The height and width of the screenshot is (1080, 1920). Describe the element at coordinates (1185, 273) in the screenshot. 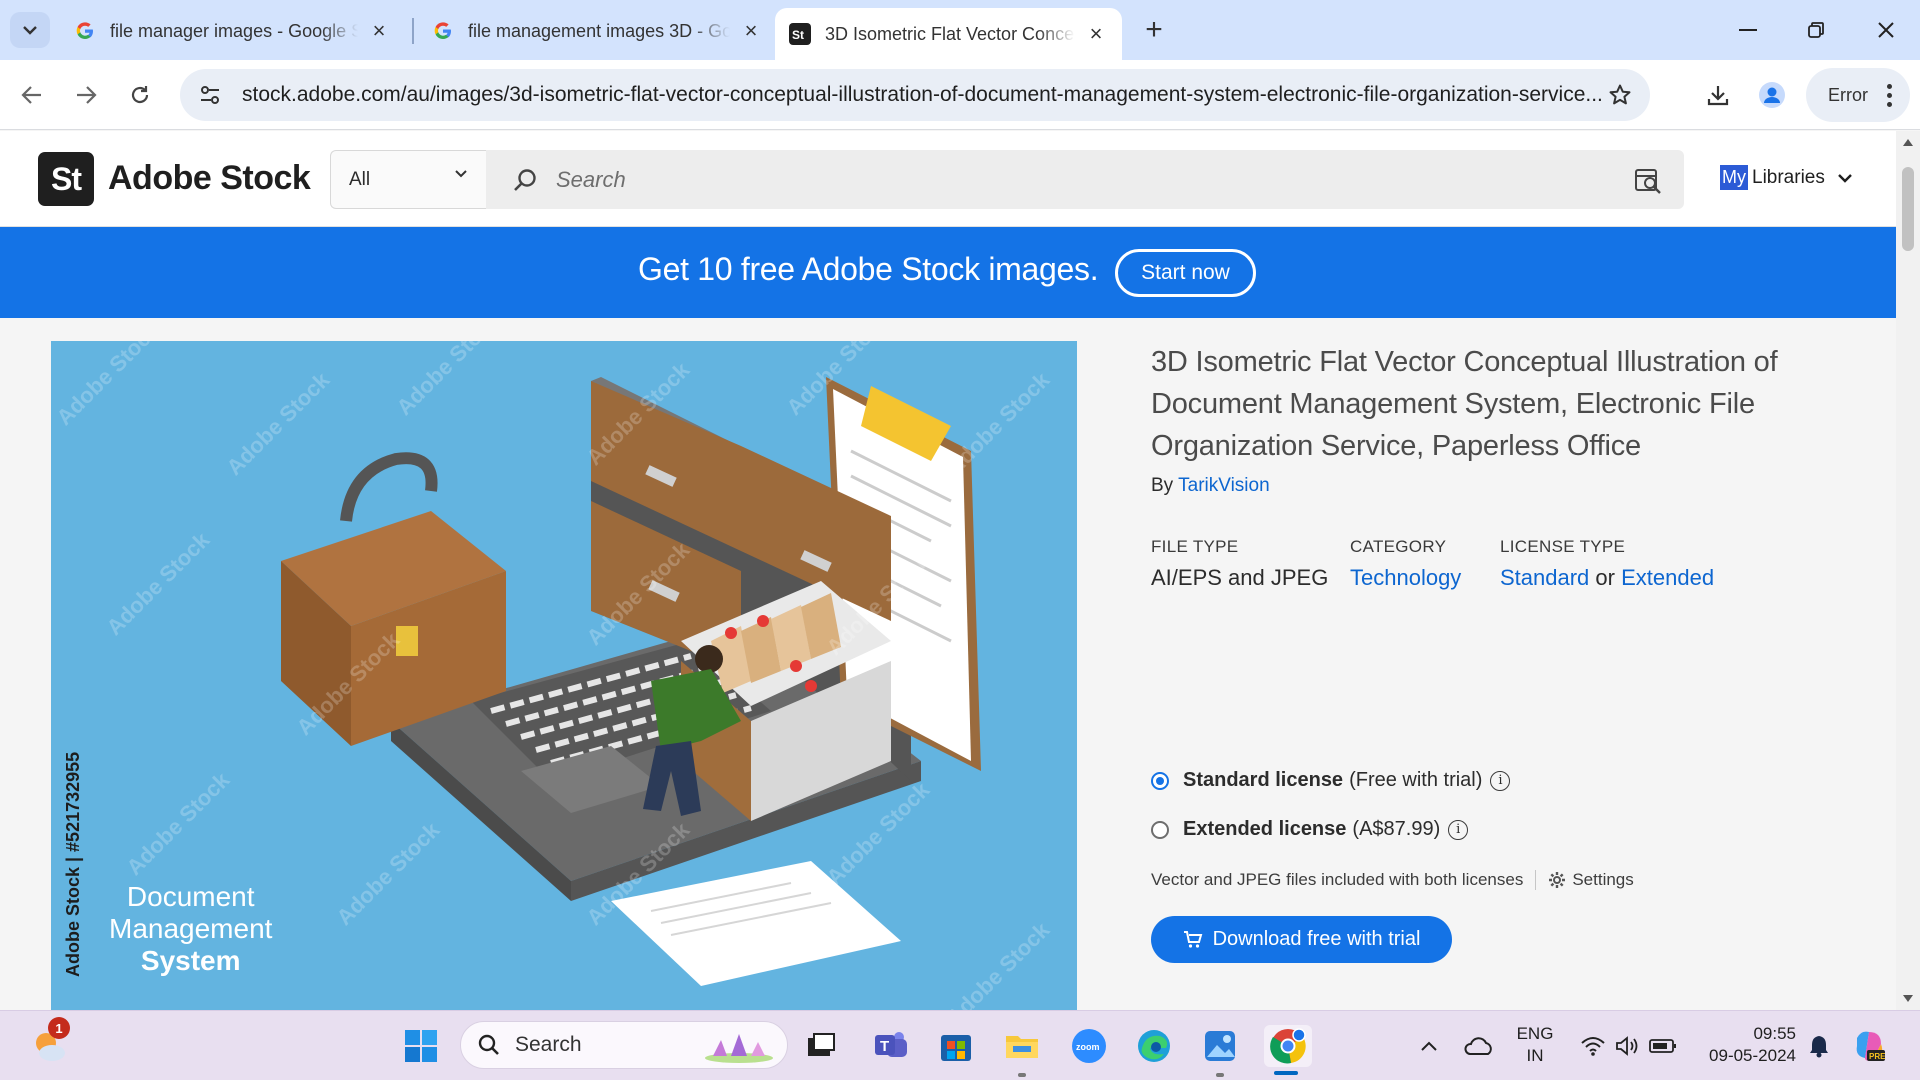

I see `start-now-button: Start now` at that location.